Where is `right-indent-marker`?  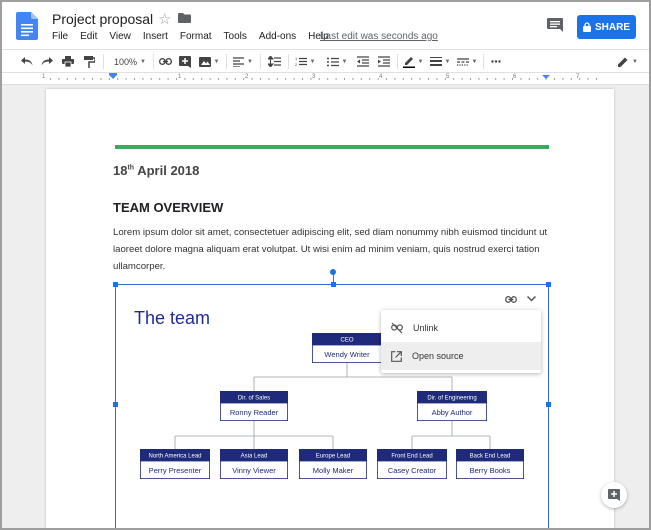
right-indent-marker is located at coordinates (546, 77).